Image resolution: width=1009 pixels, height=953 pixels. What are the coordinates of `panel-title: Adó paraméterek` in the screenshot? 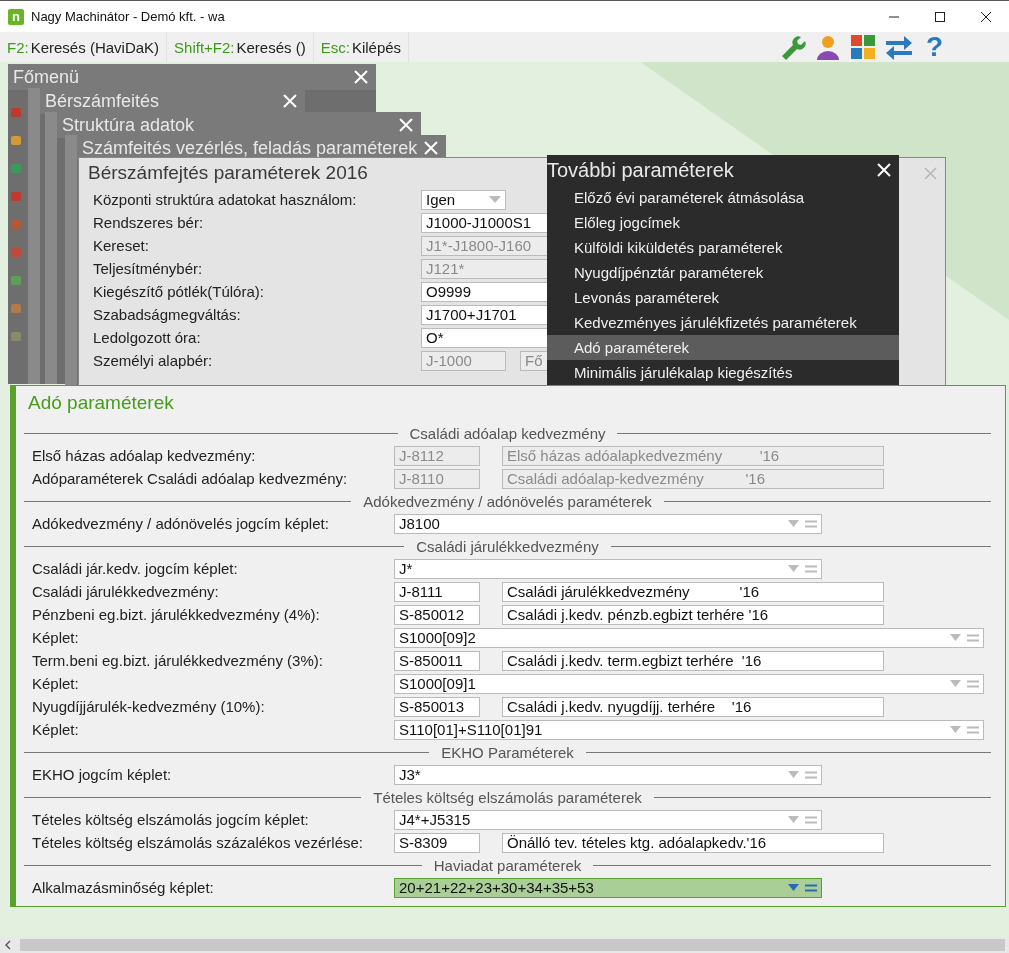 It's located at (101, 403).